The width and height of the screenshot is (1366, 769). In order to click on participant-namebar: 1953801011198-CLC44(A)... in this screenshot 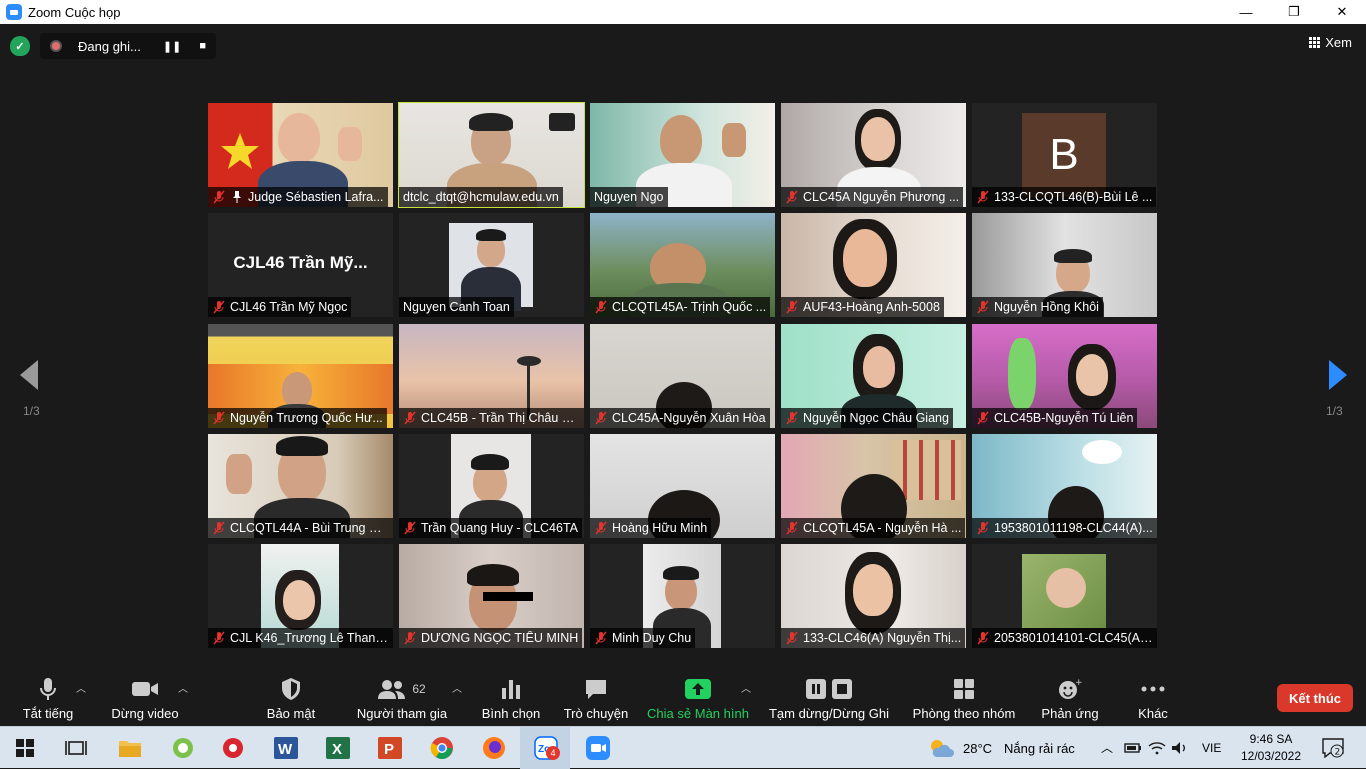, I will do `click(1064, 528)`.